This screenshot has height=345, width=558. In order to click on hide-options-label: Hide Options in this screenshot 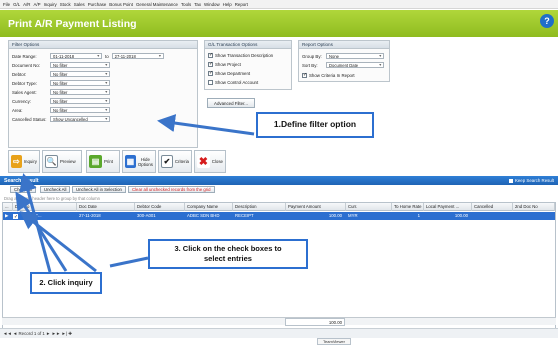, I will do `click(145, 162)`.